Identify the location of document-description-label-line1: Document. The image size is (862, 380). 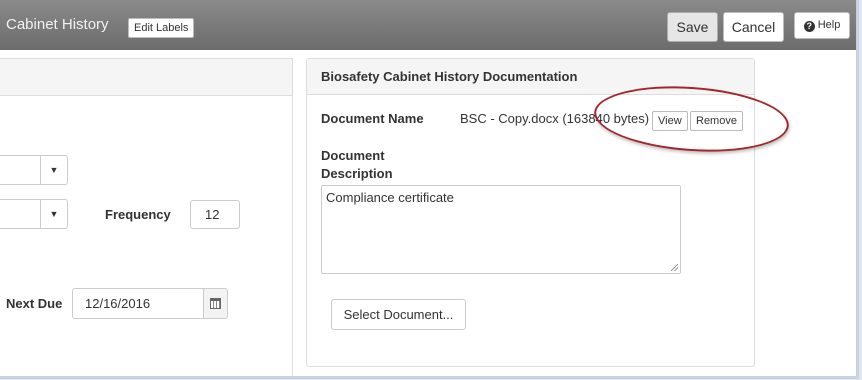
(353, 155).